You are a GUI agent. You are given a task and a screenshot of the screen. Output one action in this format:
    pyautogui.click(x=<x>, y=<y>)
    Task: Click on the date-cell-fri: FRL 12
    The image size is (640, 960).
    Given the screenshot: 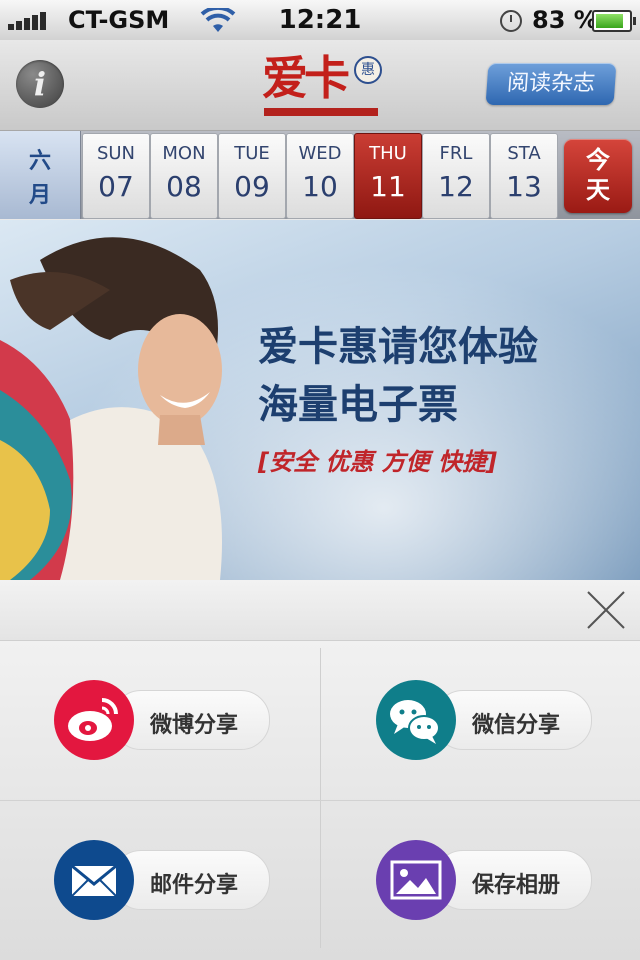 What is the action you would take?
    pyautogui.click(x=456, y=176)
    